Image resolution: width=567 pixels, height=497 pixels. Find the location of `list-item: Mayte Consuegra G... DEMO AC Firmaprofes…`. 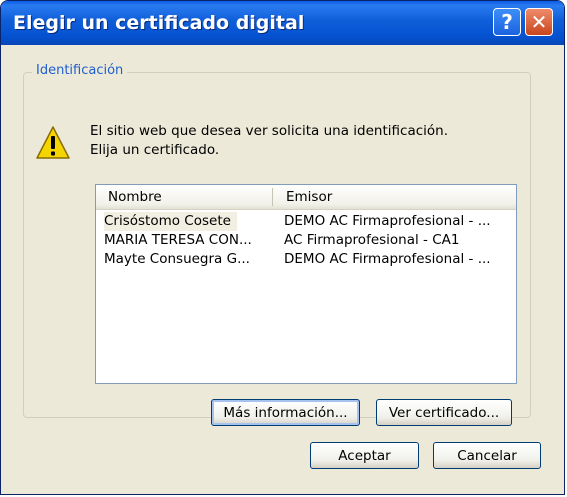

list-item: Mayte Consuegra G... DEMO AC Firmaprofes… is located at coordinates (306, 259).